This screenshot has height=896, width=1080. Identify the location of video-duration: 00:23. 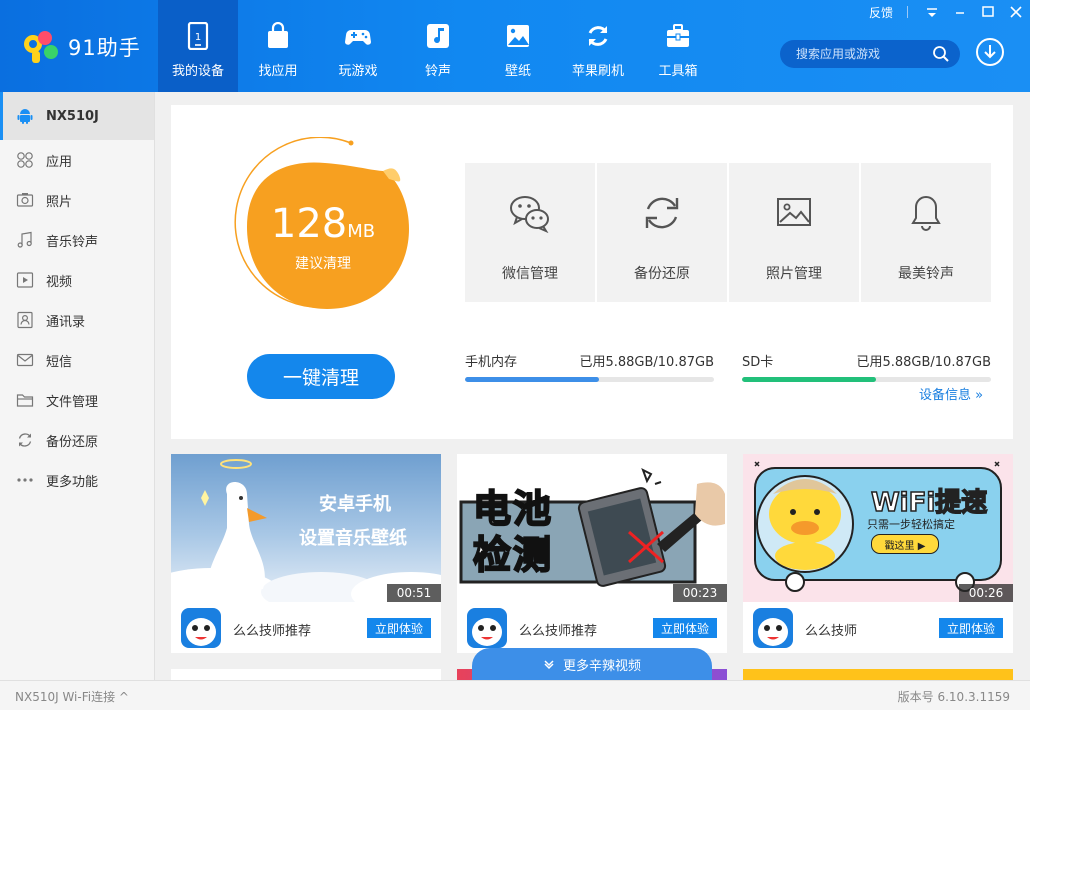
(700, 593).